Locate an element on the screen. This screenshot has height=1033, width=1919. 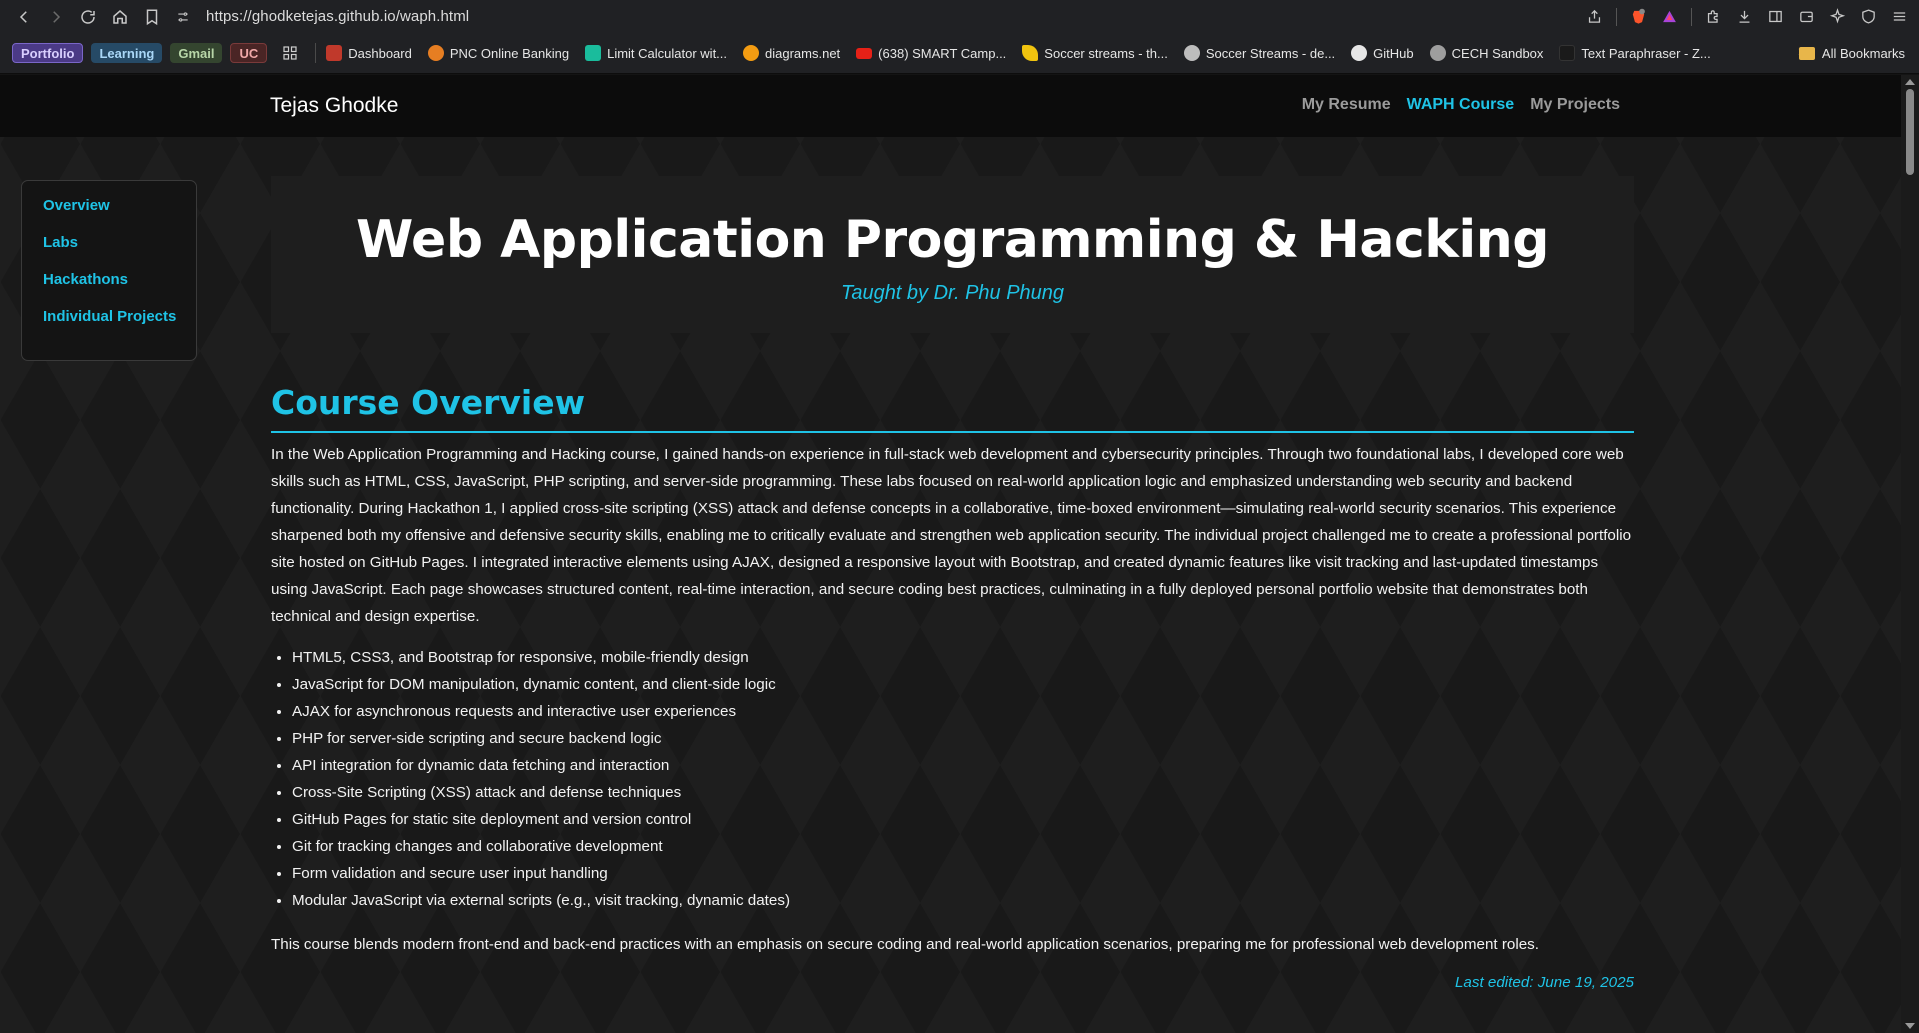
globe-icon is located at coordinates (1437, 53).